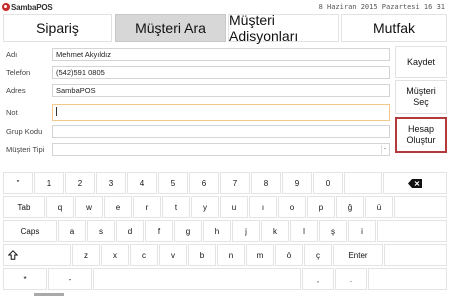  Describe the element at coordinates (381, 7) in the screenshot. I see `date-time: 8 Haziran 2015 Pazartesi 16 31` at that location.